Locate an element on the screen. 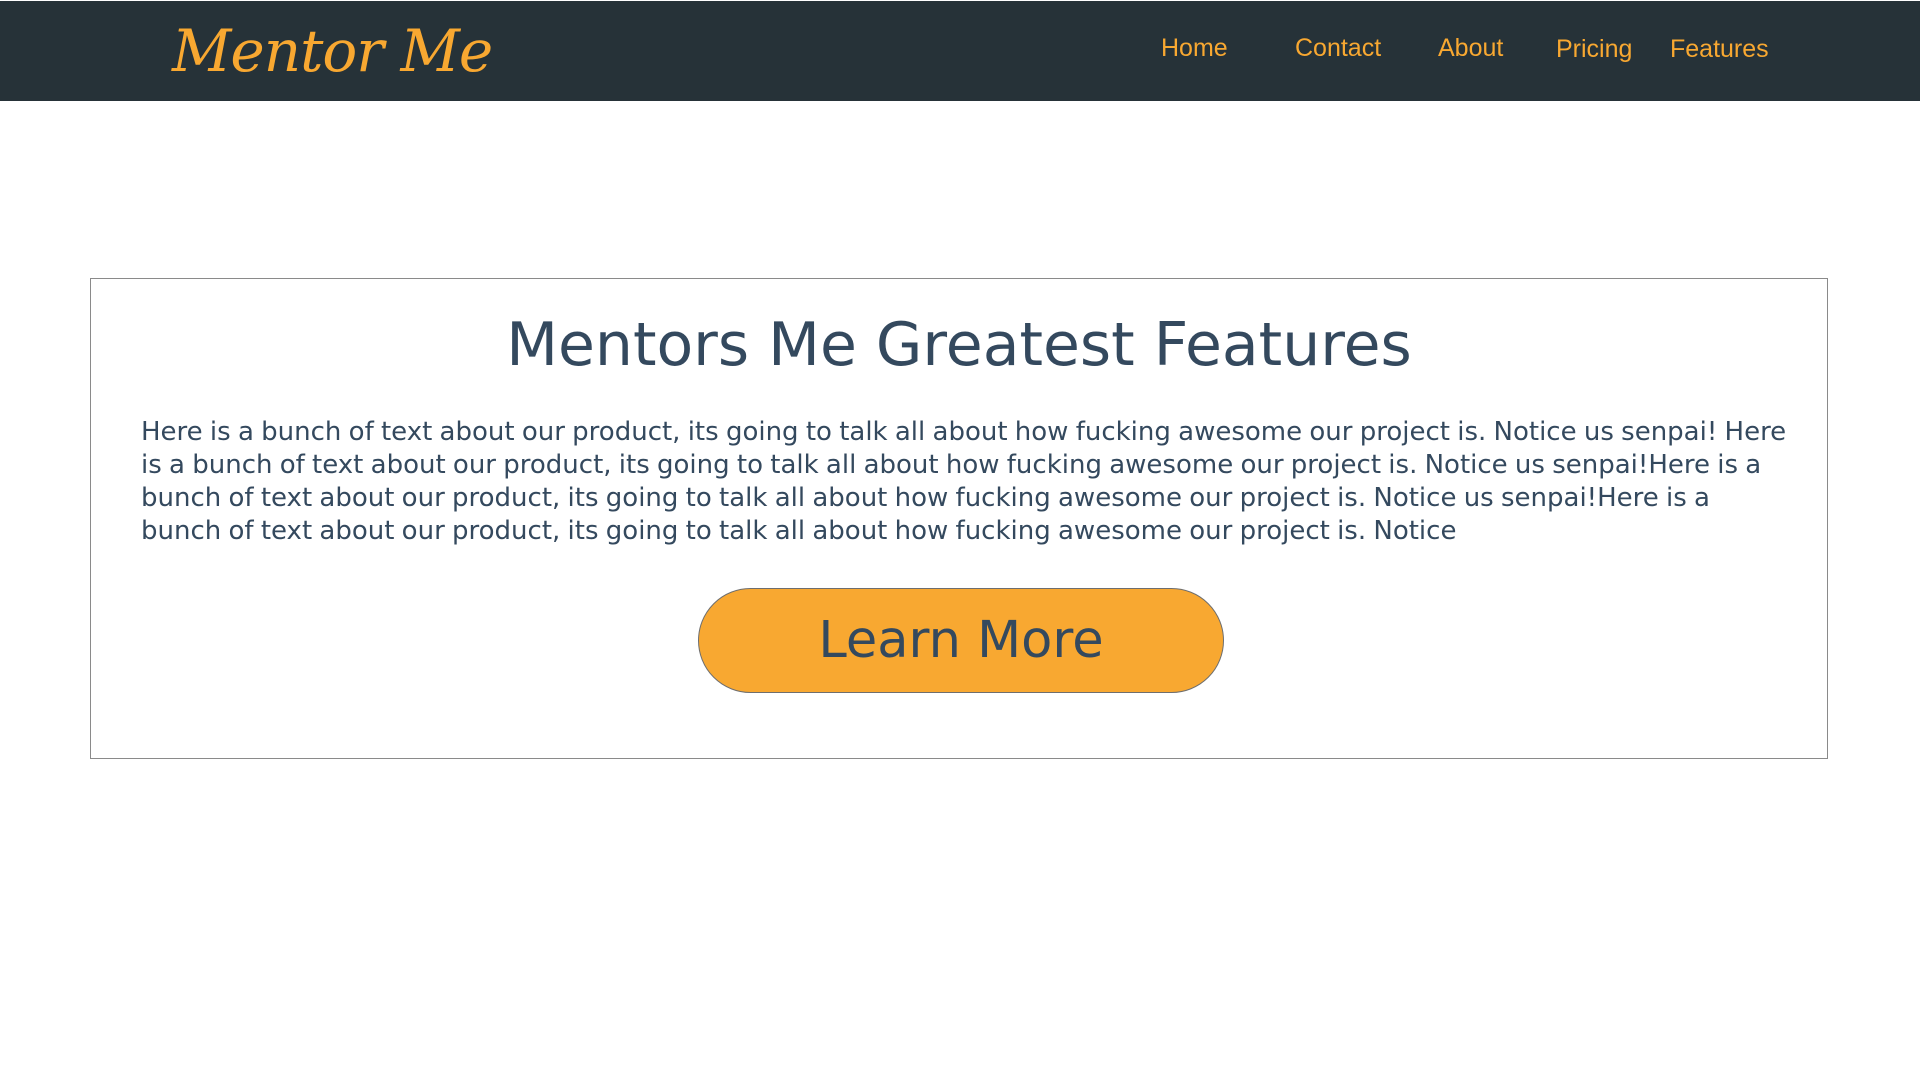 The height and width of the screenshot is (1080, 1920). nav-link-features: Features is located at coordinates (1719, 49).